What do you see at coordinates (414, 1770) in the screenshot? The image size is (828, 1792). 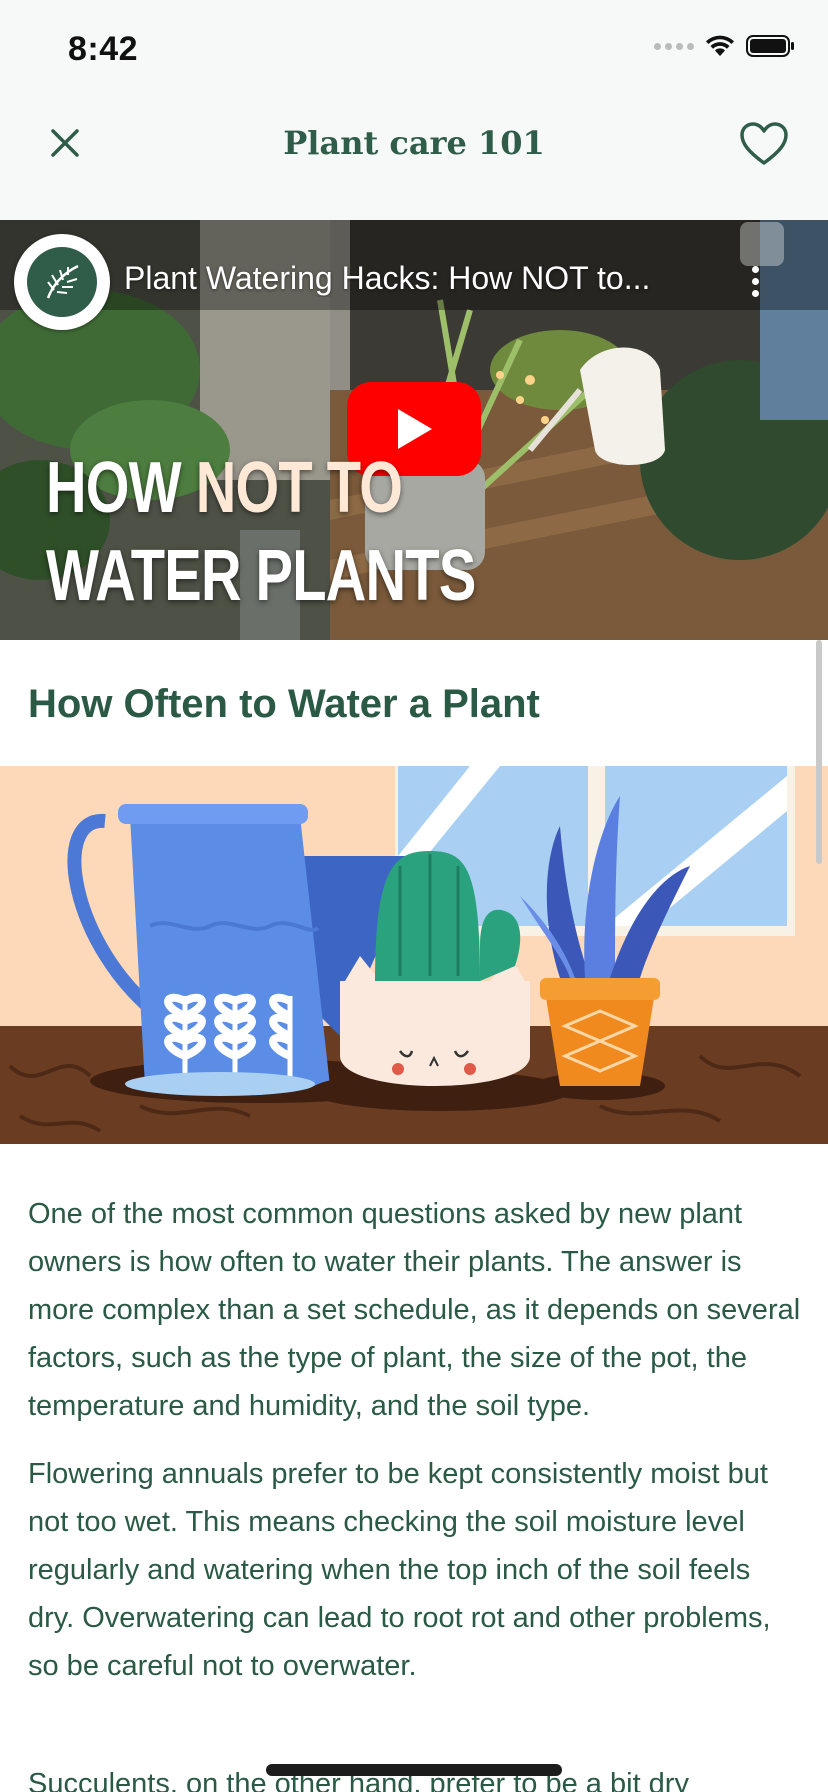 I see `home-indicator` at bounding box center [414, 1770].